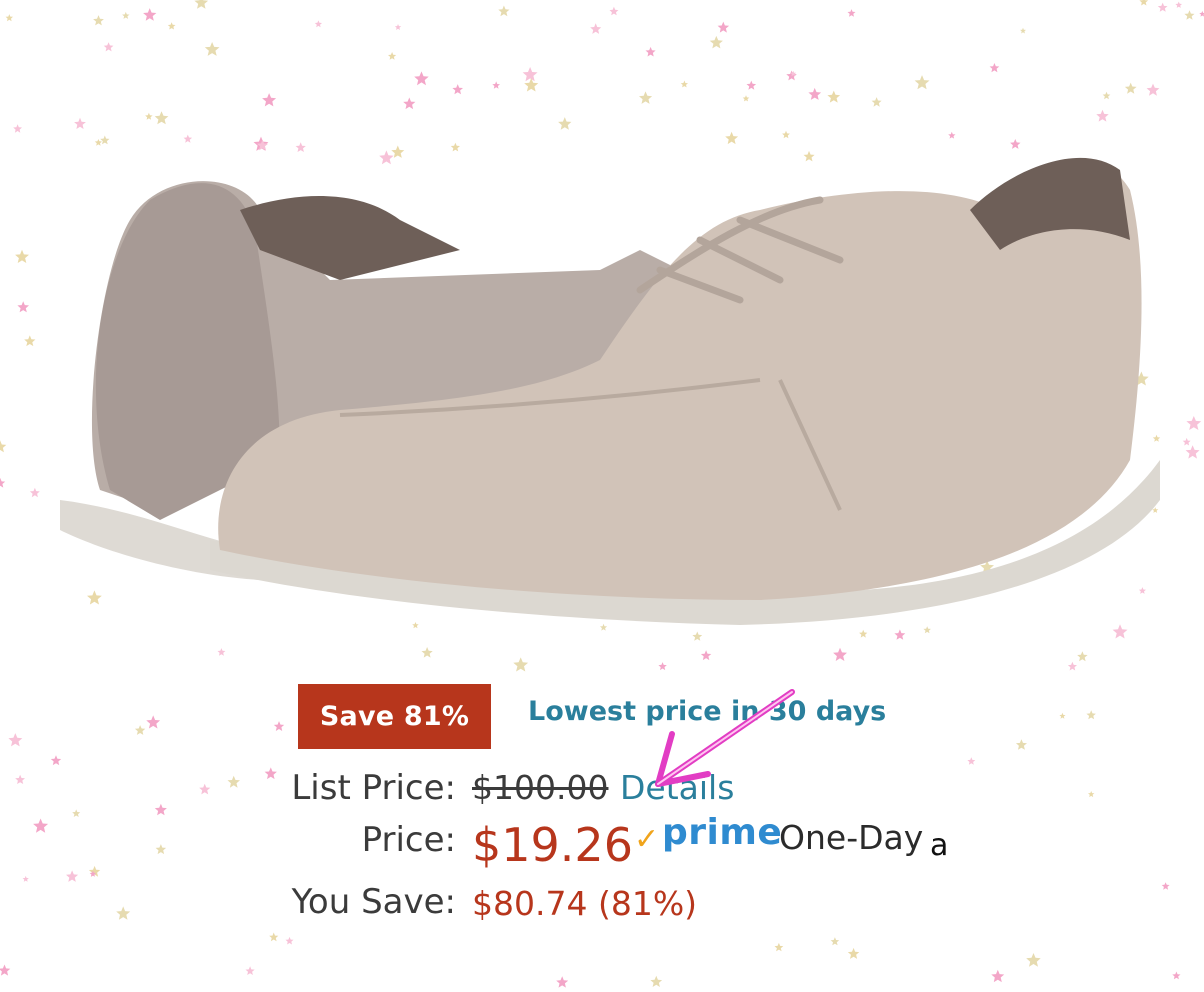  I want to click on lowest-price-link: Lowest price in 30 days, so click(707, 711).